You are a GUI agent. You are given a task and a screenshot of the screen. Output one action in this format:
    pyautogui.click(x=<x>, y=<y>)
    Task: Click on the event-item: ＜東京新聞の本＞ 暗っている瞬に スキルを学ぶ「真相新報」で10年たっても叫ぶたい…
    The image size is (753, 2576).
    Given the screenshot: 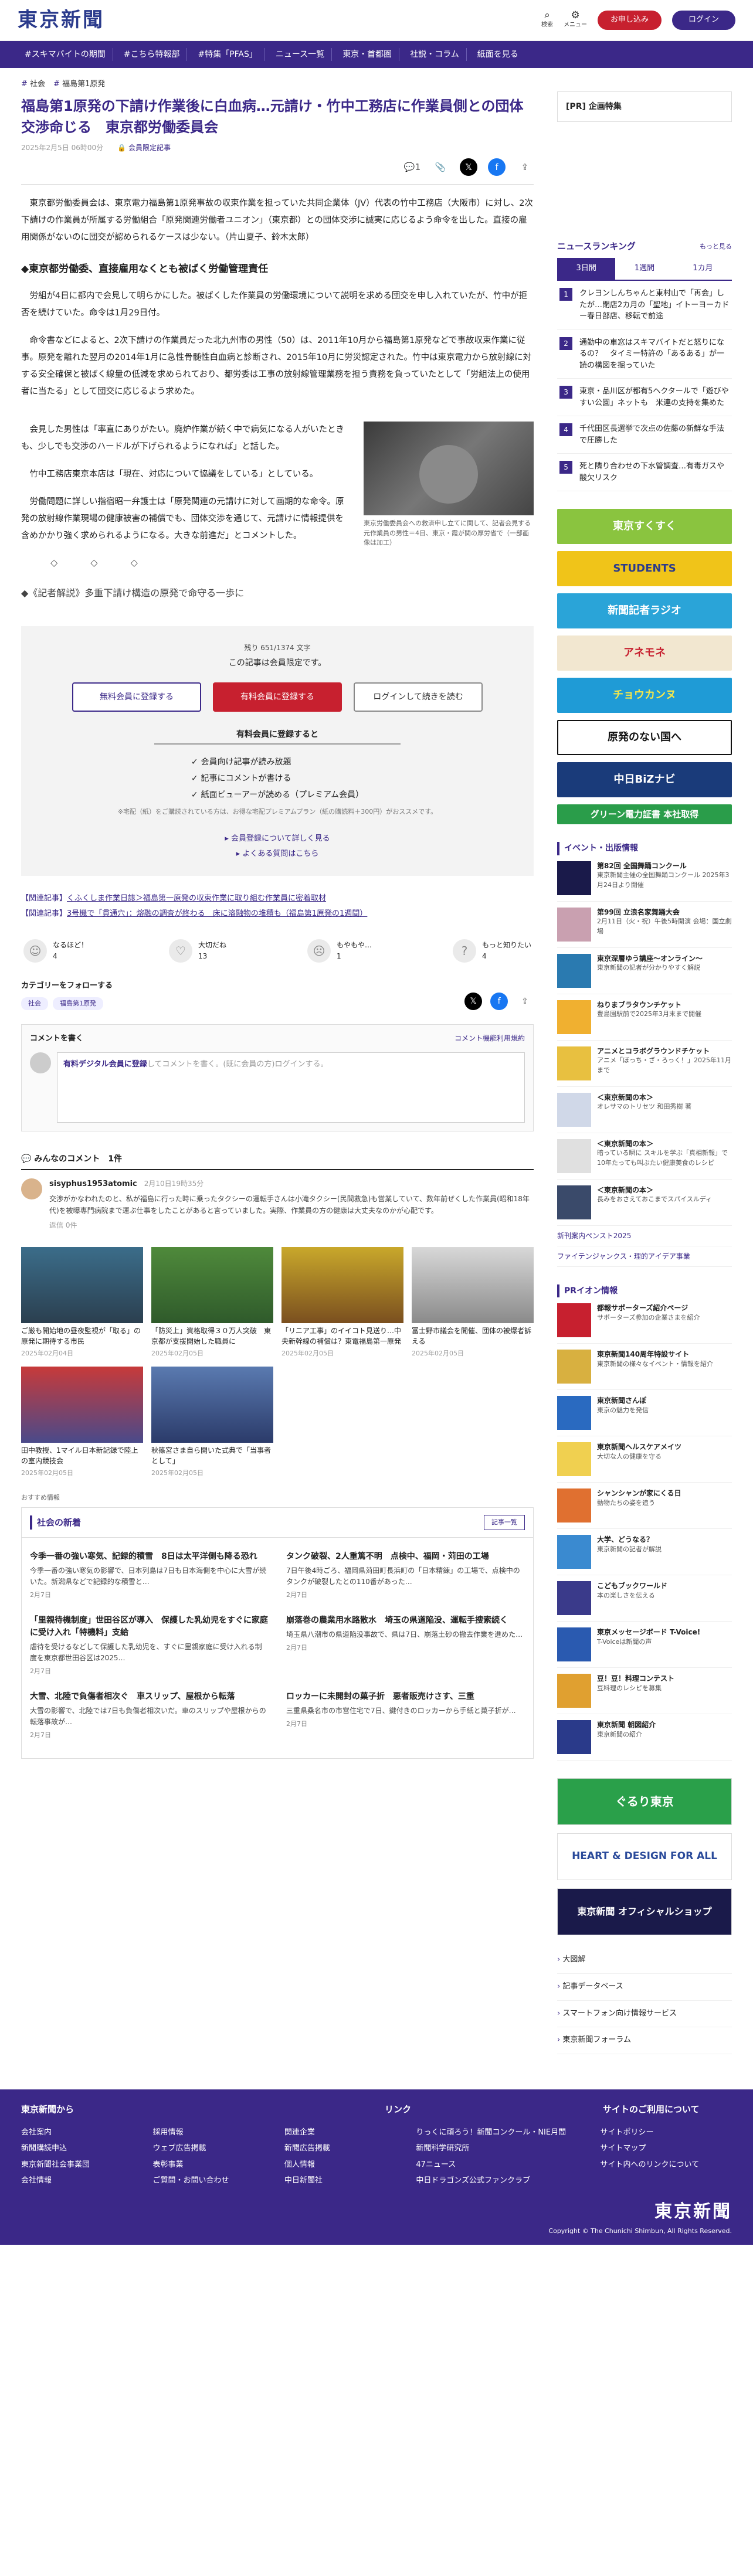 What is the action you would take?
    pyautogui.click(x=645, y=1157)
    